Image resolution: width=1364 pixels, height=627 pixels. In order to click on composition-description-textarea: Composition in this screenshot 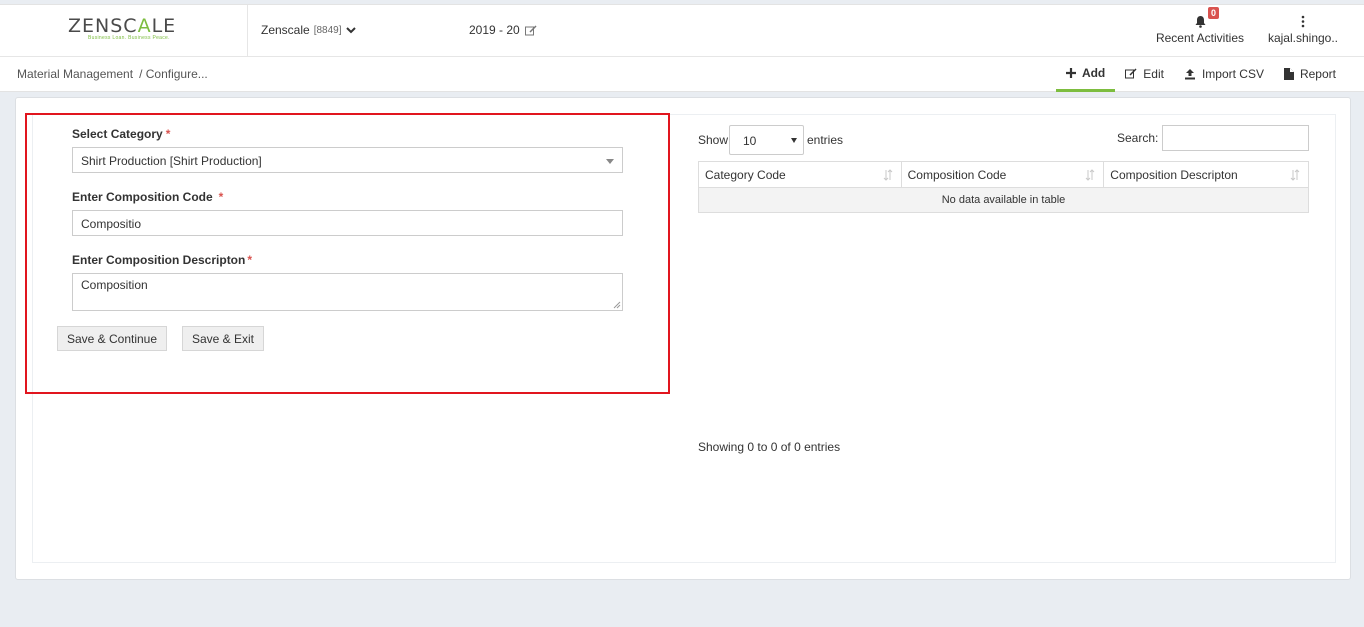, I will do `click(347, 292)`.